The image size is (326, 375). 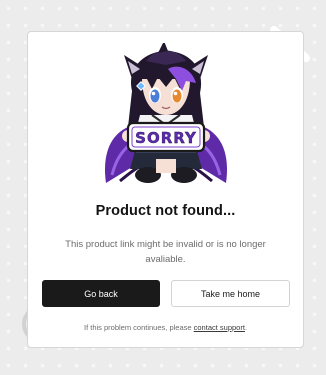 I want to click on support-note-suffix: ., so click(x=246, y=327).